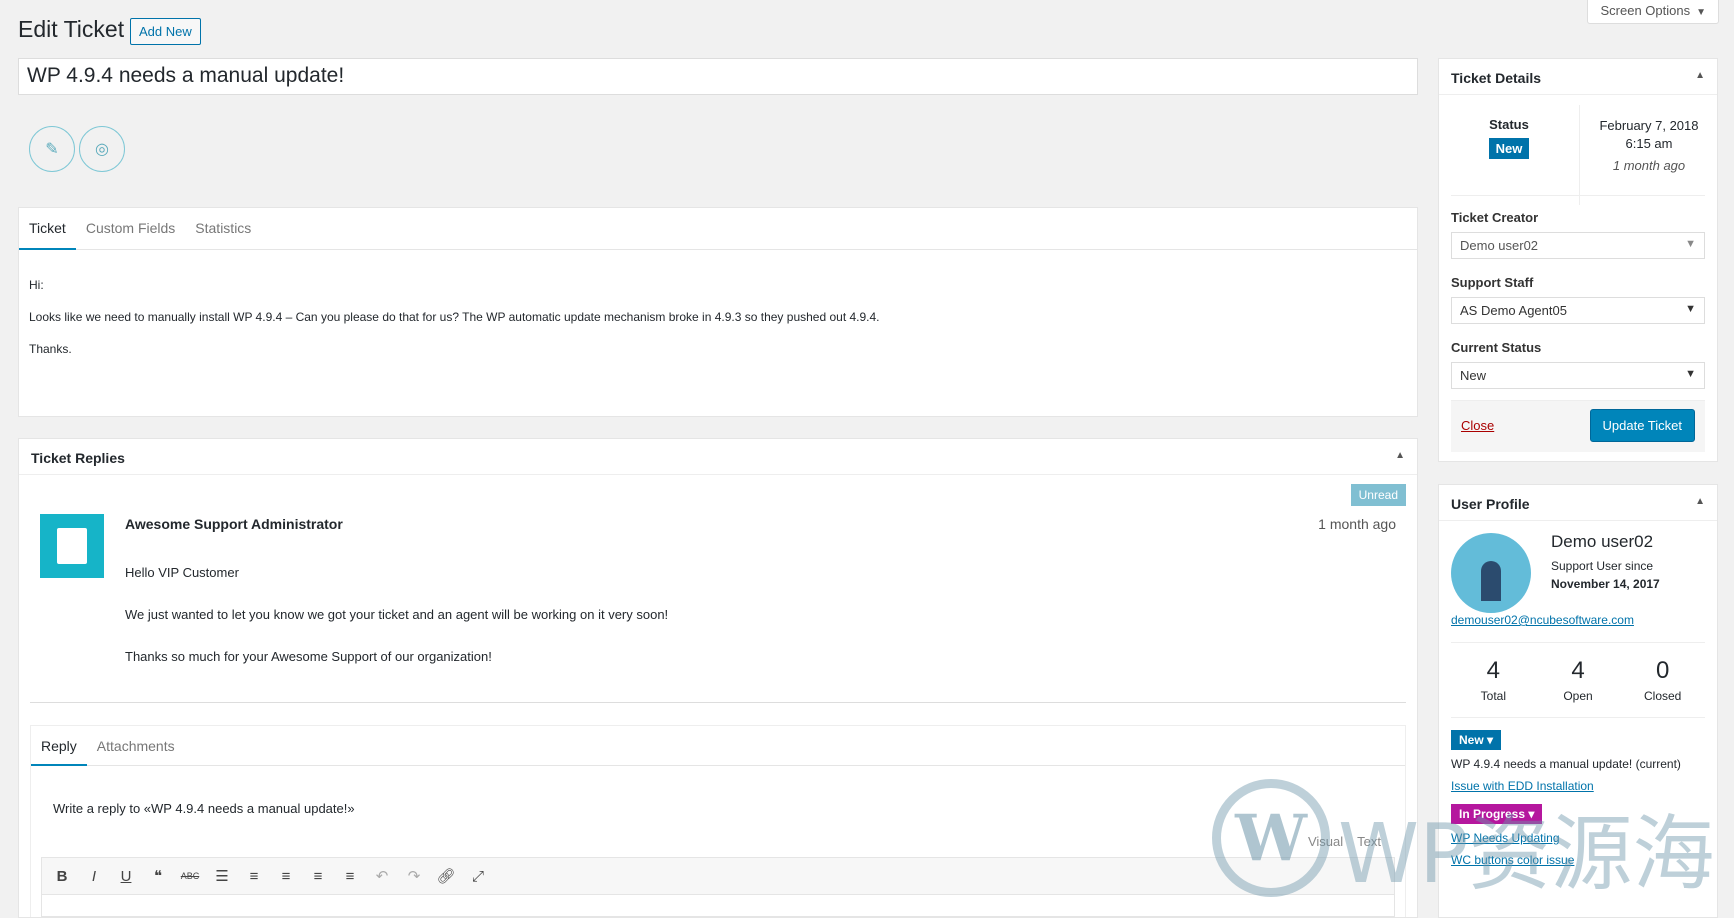 This screenshot has height=918, width=1734. Describe the element at coordinates (382, 876) in the screenshot. I see `undo-icon: ↶` at that location.